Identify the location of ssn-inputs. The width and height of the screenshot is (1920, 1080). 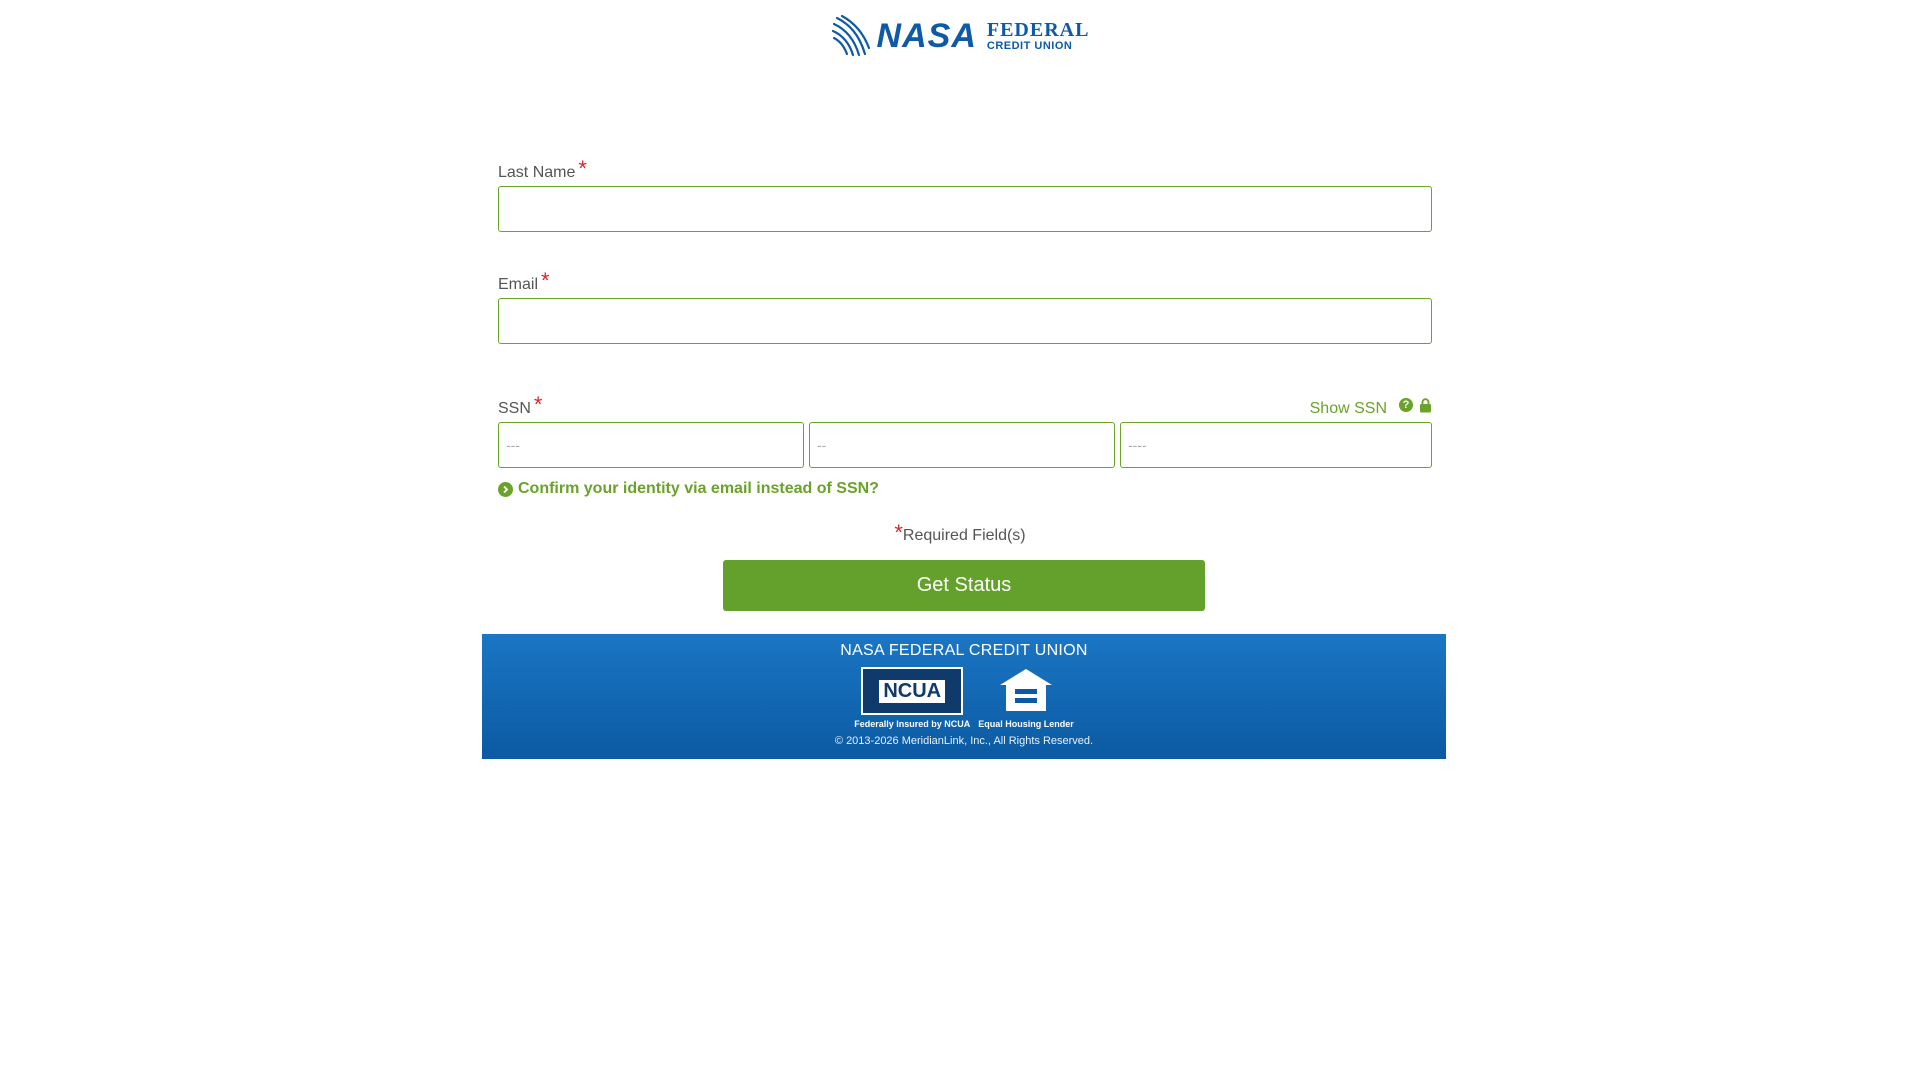
(965, 445).